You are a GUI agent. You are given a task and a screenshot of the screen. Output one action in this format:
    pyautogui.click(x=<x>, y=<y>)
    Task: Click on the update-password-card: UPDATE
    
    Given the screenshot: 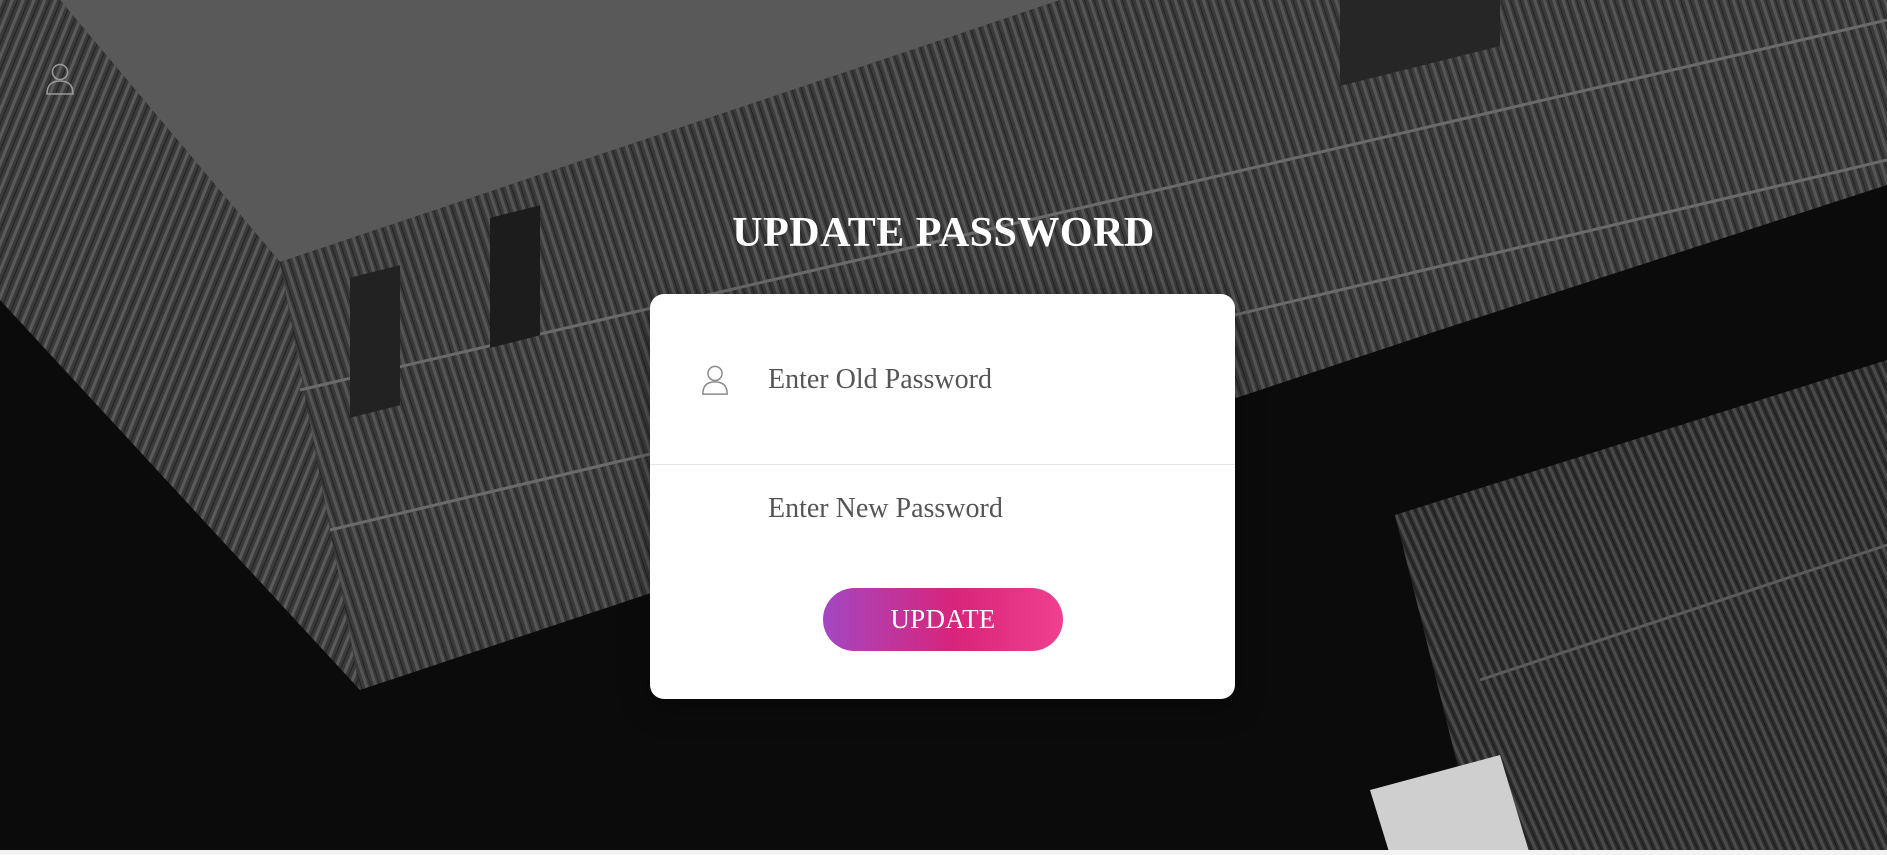 What is the action you would take?
    pyautogui.click(x=942, y=496)
    